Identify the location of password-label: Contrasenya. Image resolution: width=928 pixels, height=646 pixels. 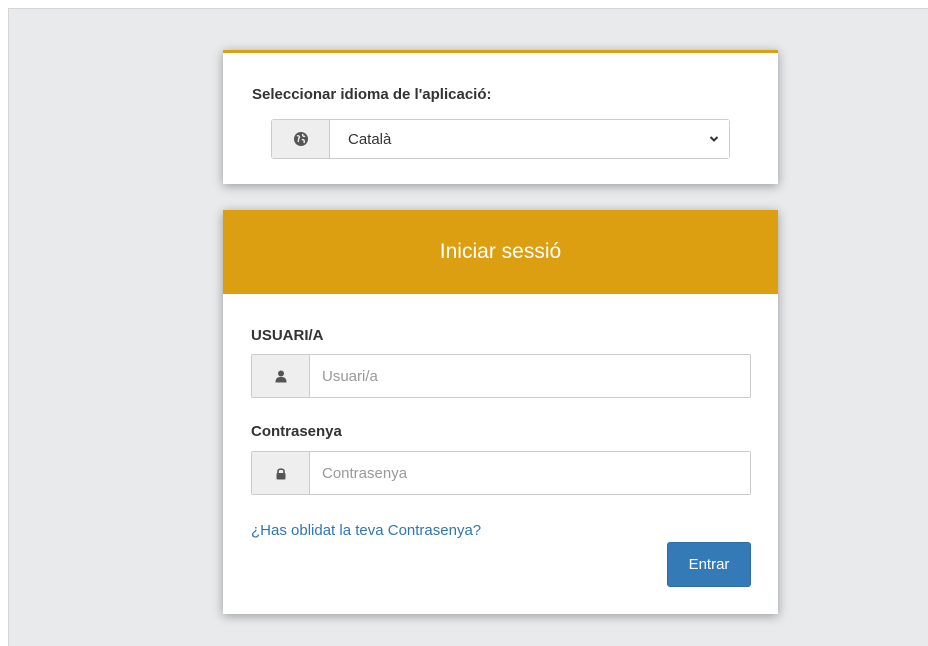
(296, 431).